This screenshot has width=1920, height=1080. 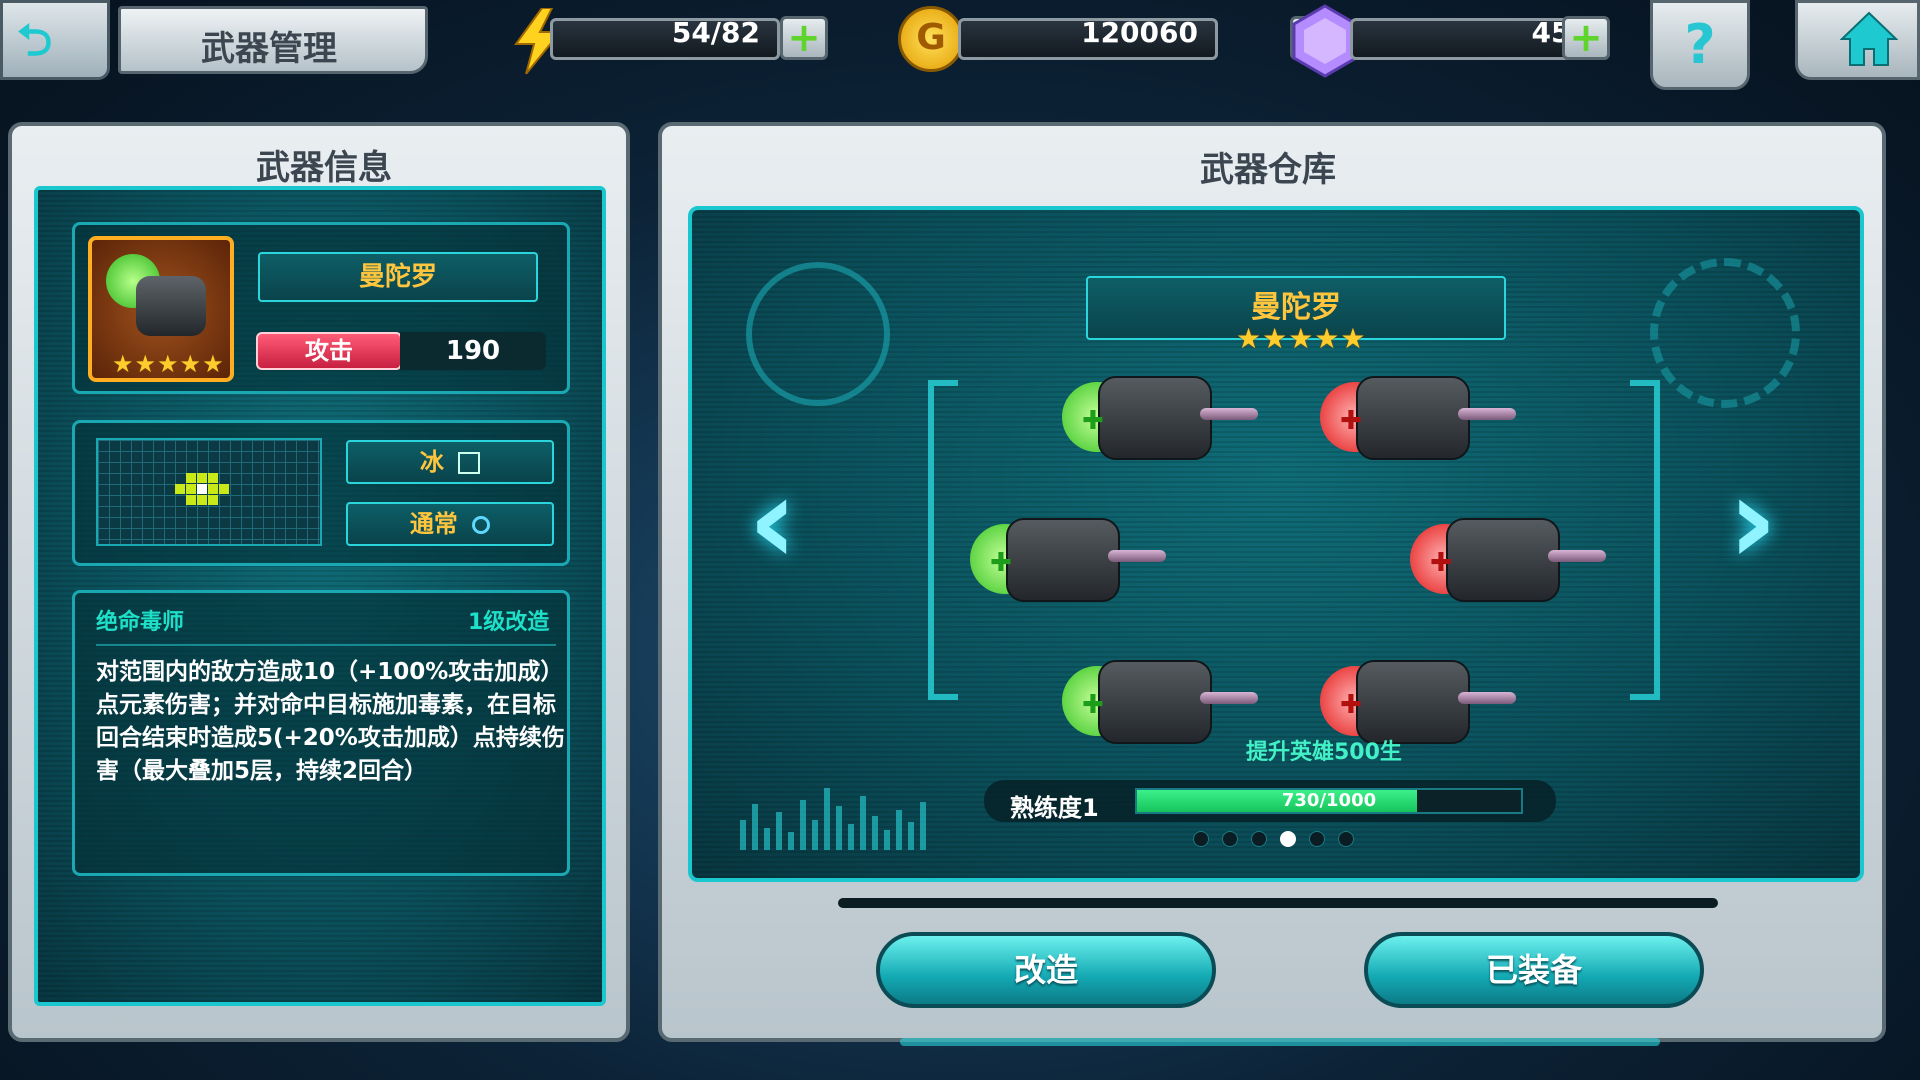 I want to click on ice-icon, so click(x=469, y=463).